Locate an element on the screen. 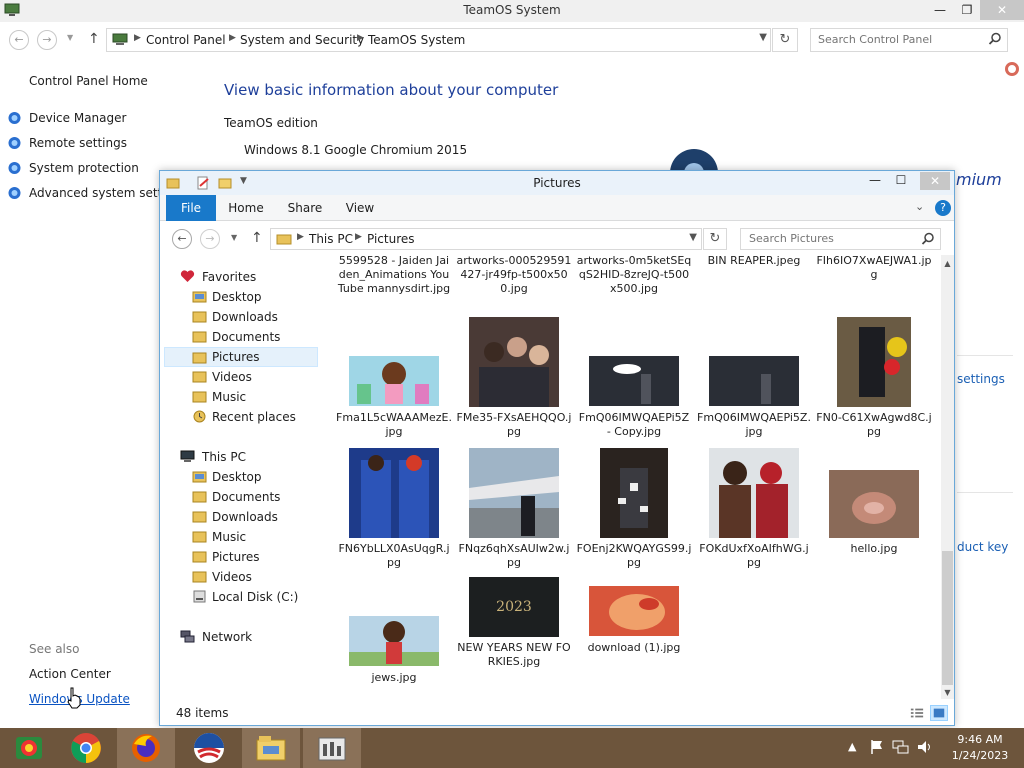 The image size is (1024, 768). file-name: FOKdUxfXoAIfhWG.jpg is located at coordinates (754, 555).